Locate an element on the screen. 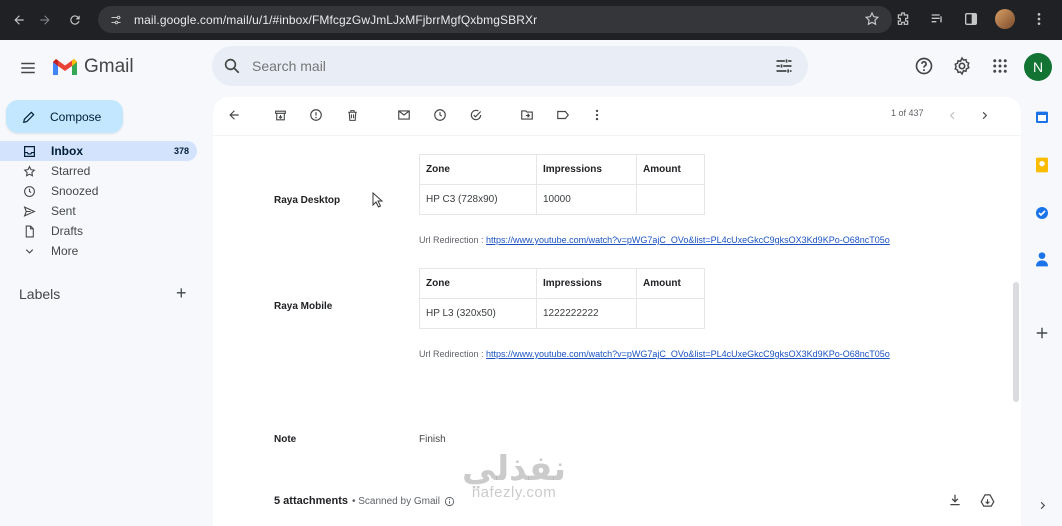 Image resolution: width=1062 pixels, height=526 pixels. report-spam-icon is located at coordinates (316, 115).